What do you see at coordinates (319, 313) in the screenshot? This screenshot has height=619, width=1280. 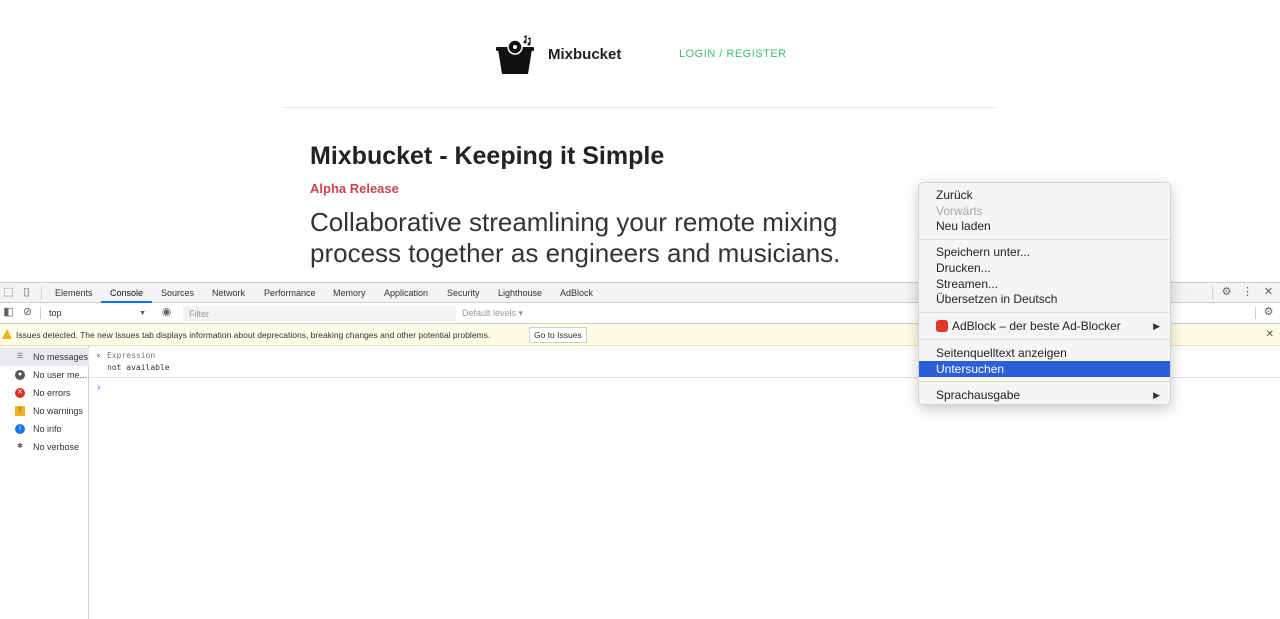 I see `console-filter-input` at bounding box center [319, 313].